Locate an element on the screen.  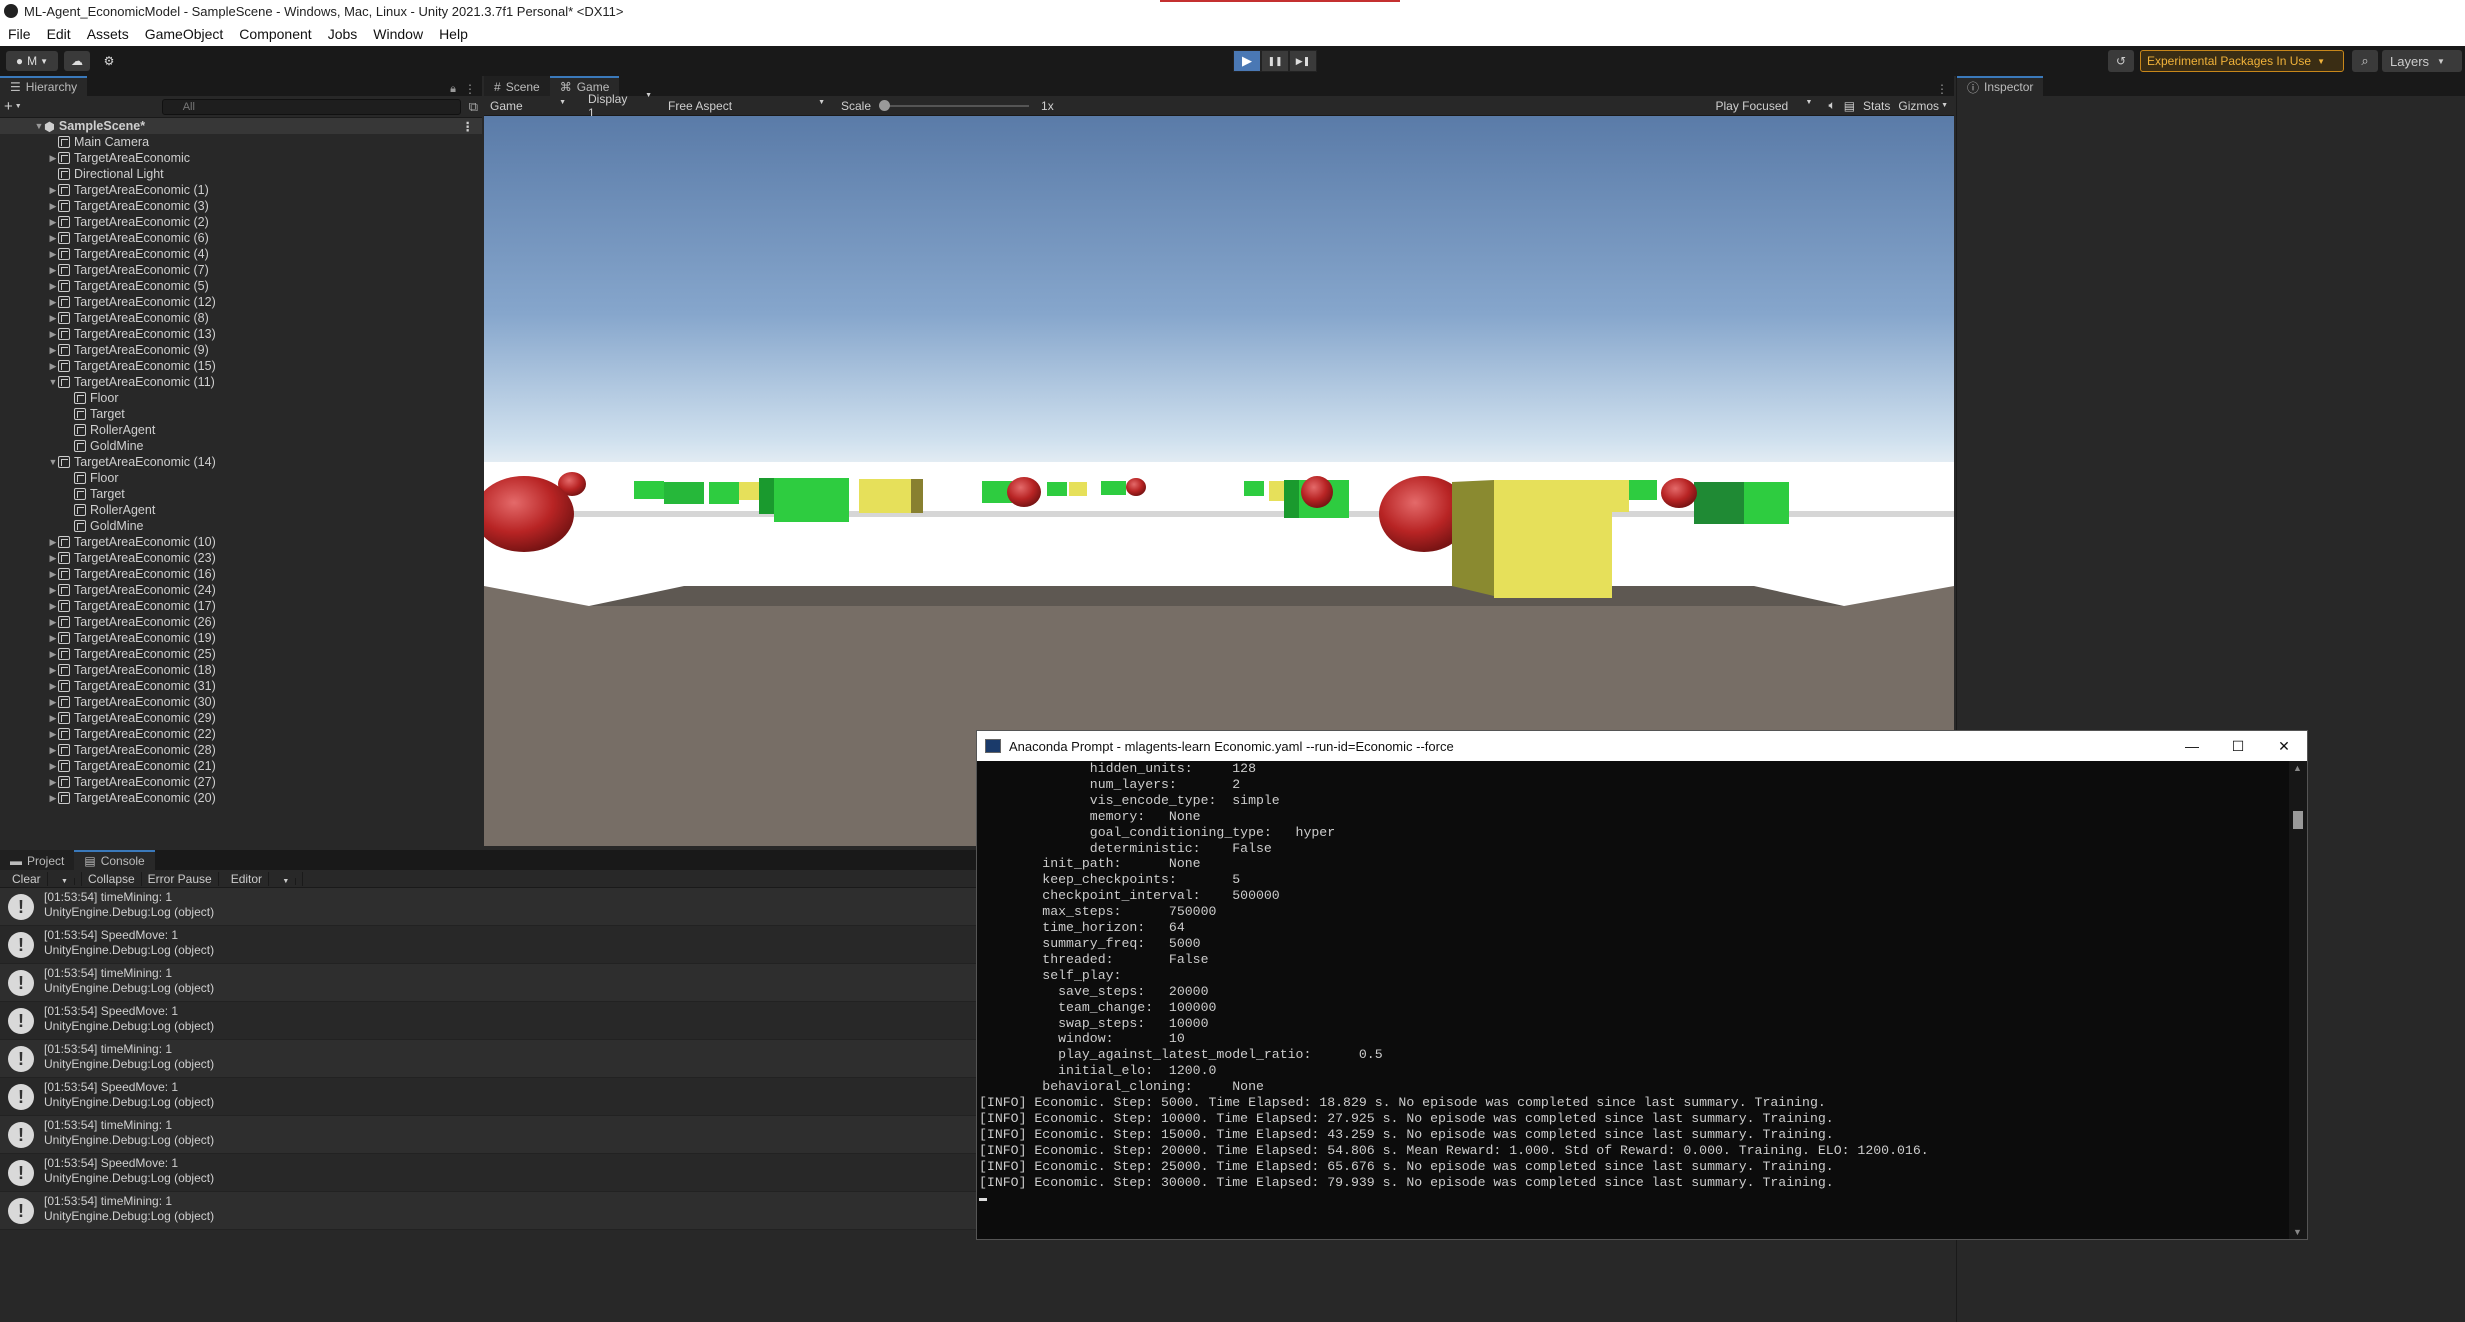
mute-audio-icon: 🔈︎ is located at coordinates (1831, 105).